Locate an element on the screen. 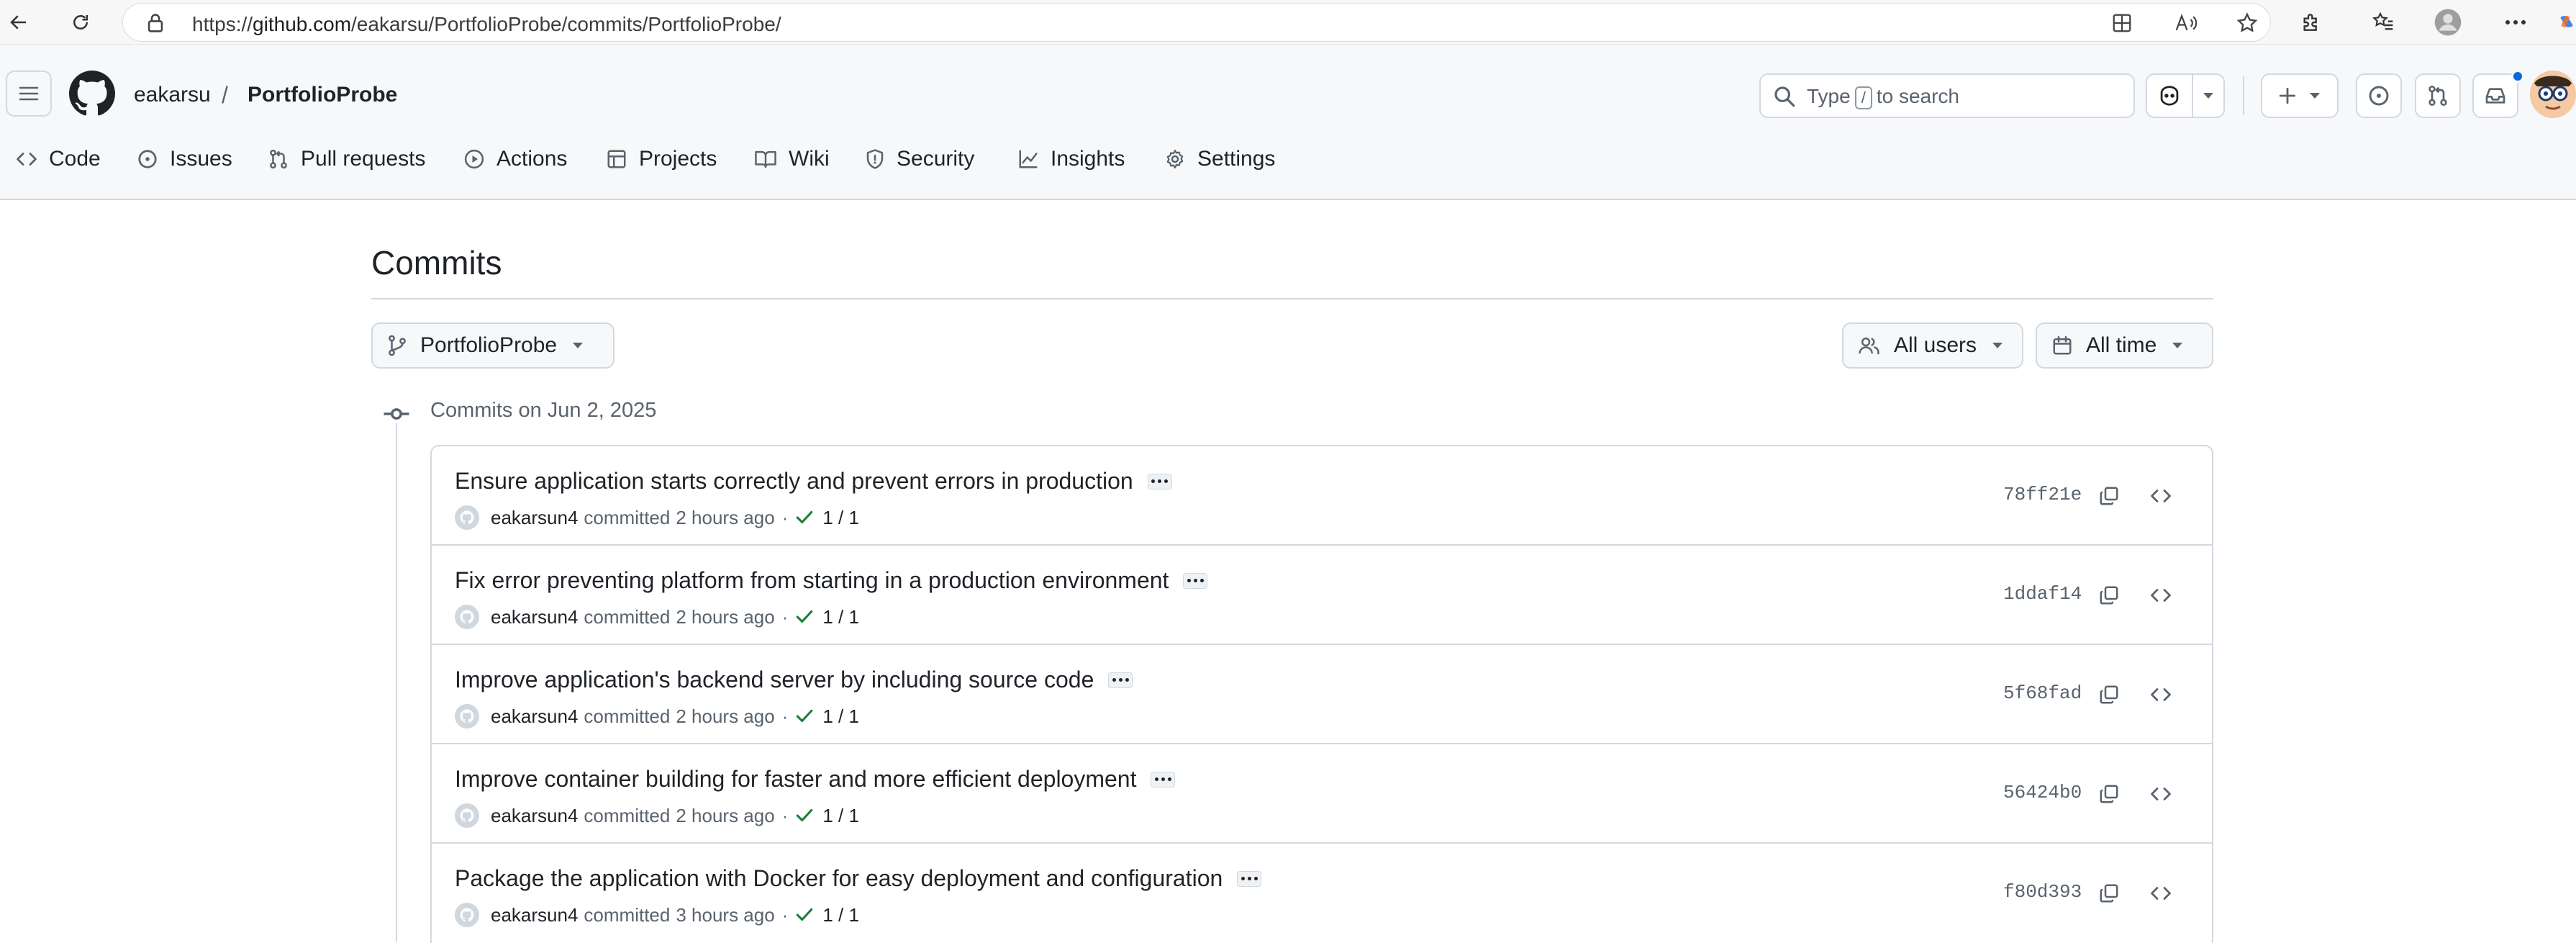  inbox-button is located at coordinates (2495, 96).